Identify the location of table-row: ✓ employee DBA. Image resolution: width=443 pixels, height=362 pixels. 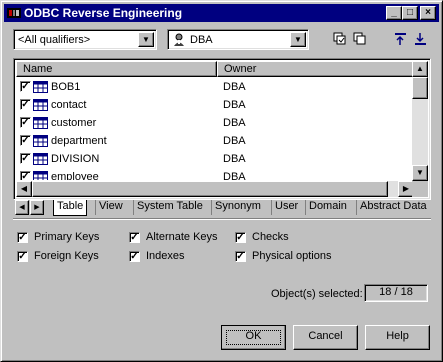
(215, 174).